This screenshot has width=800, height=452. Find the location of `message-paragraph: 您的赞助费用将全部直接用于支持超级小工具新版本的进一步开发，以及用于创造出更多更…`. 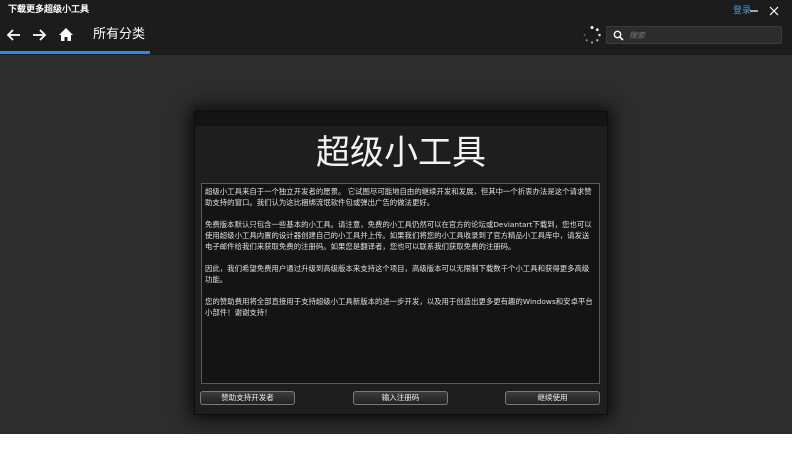

message-paragraph: 您的赞助费用将全部直接用于支持超级小工具新版本的进一步开发，以及用于创造出更多更… is located at coordinates (399, 307).